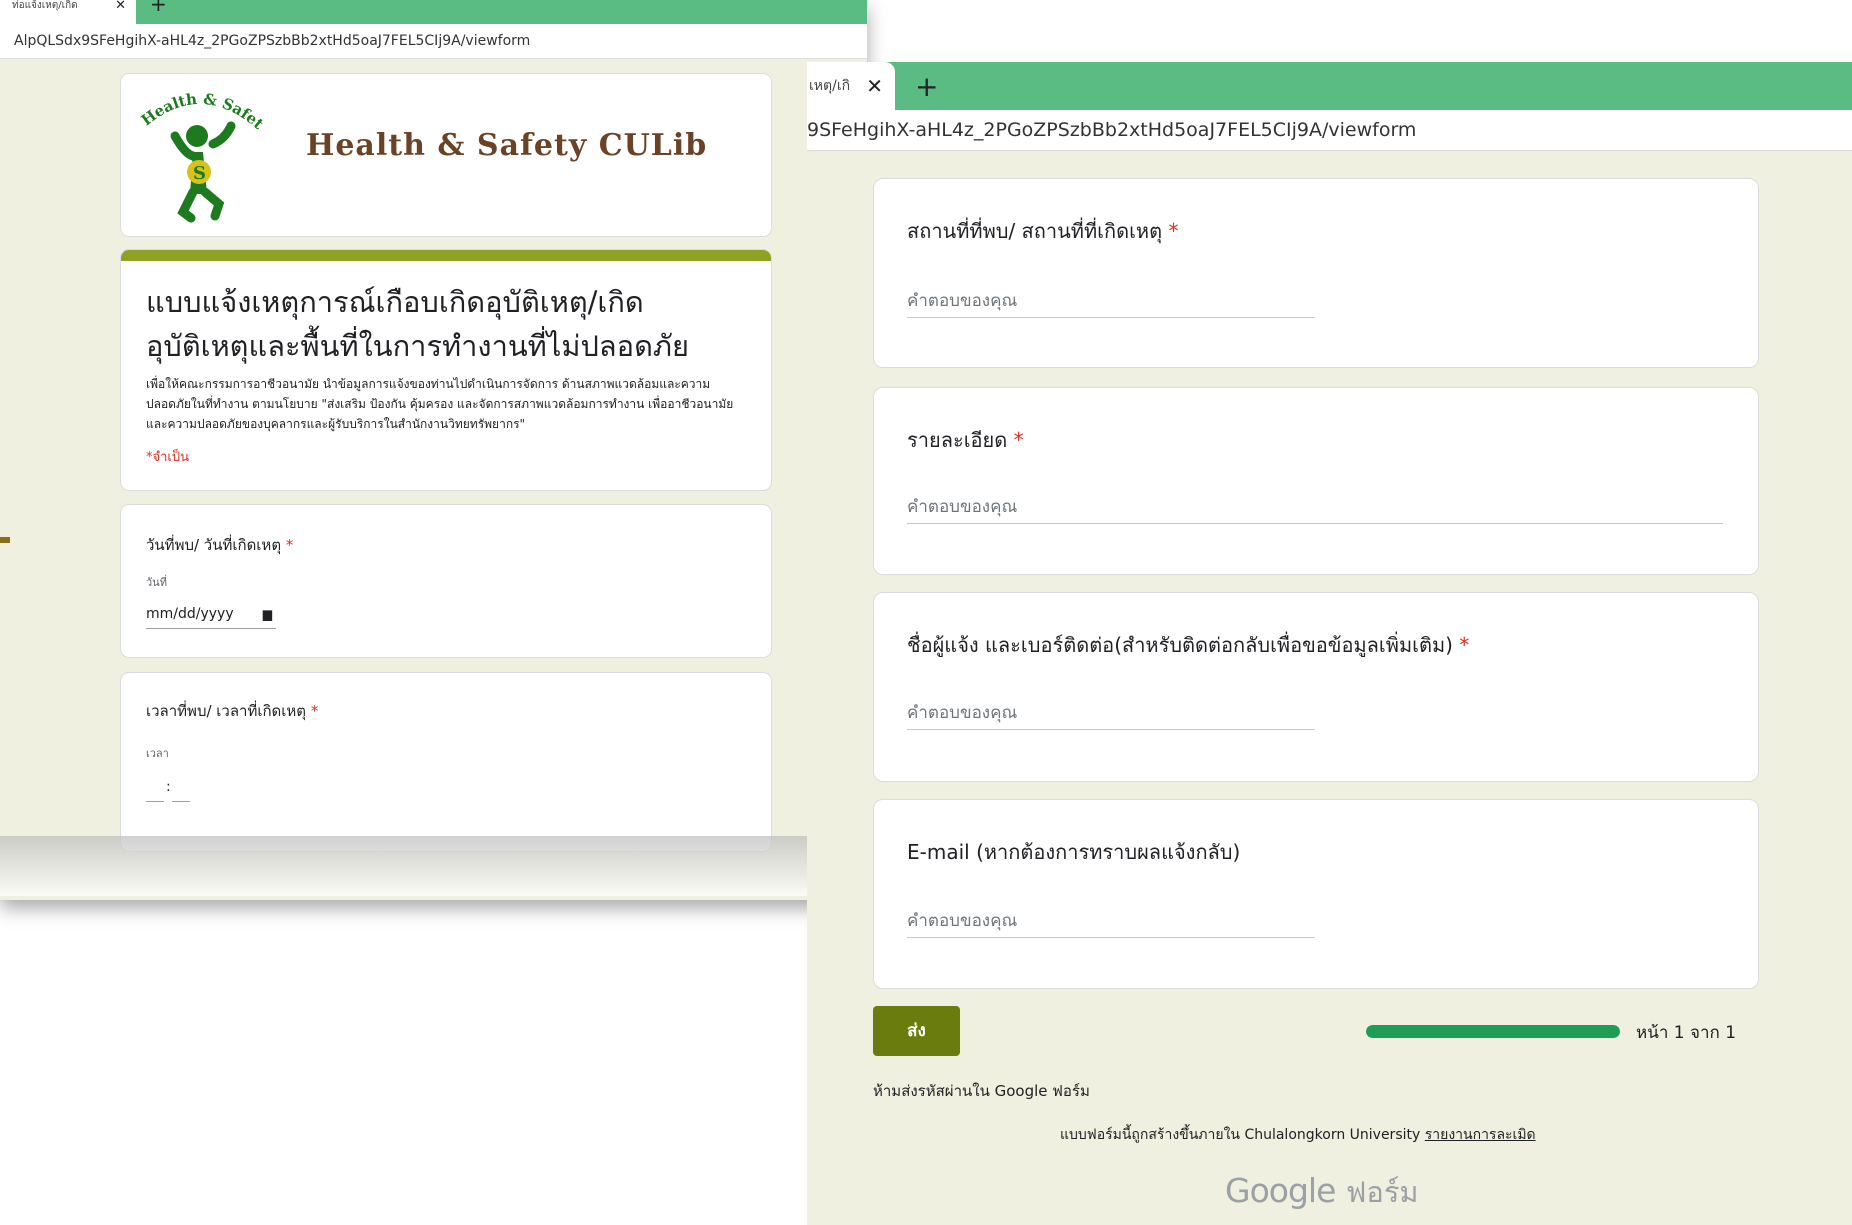  Describe the element at coordinates (507, 145) in the screenshot. I see `logo-title: Health & Safety CULib` at that location.